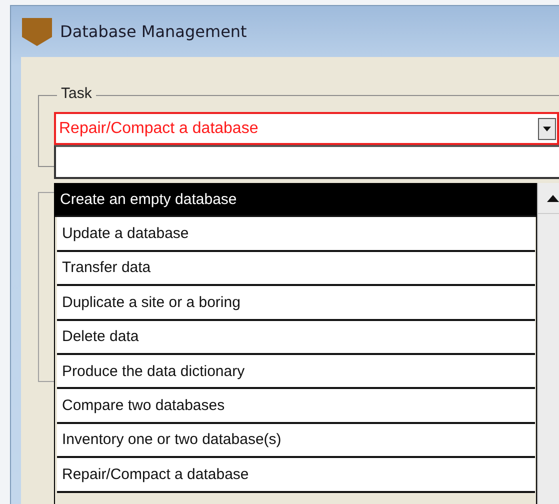 This screenshot has height=504, width=559. What do you see at coordinates (153, 31) in the screenshot?
I see `window-title: Database Management` at bounding box center [153, 31].